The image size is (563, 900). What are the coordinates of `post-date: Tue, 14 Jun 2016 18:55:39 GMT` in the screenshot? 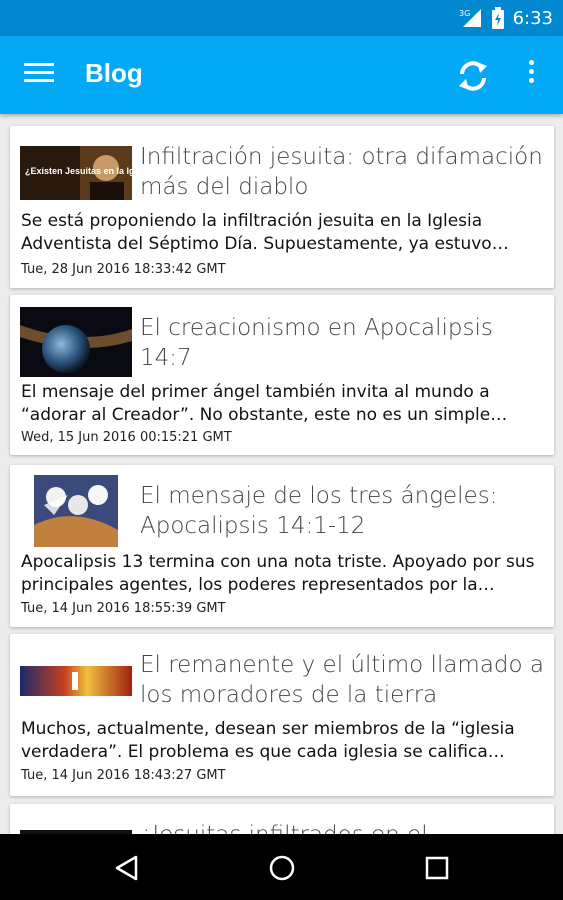 It's located at (123, 608).